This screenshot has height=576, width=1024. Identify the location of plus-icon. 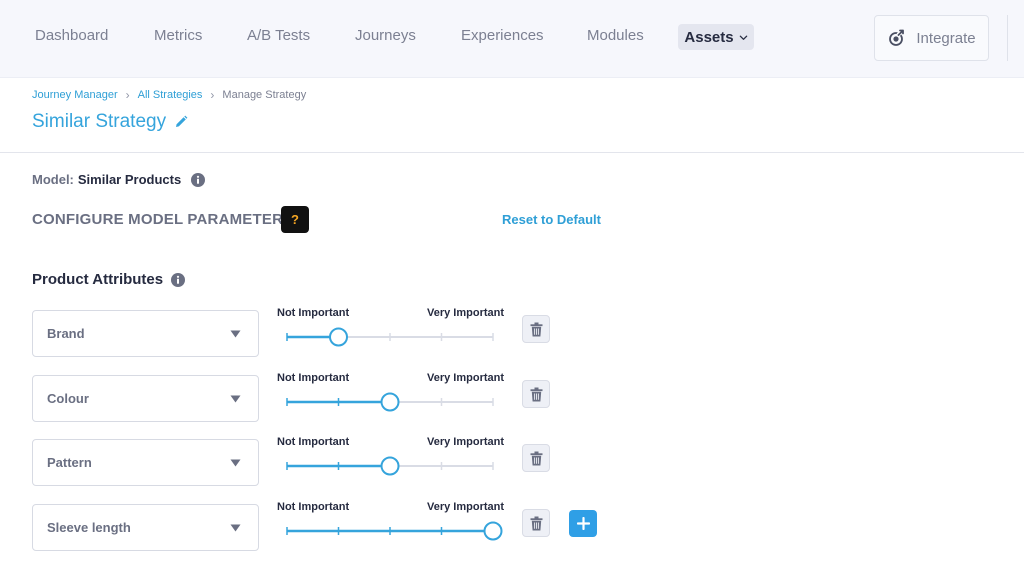
(583, 523).